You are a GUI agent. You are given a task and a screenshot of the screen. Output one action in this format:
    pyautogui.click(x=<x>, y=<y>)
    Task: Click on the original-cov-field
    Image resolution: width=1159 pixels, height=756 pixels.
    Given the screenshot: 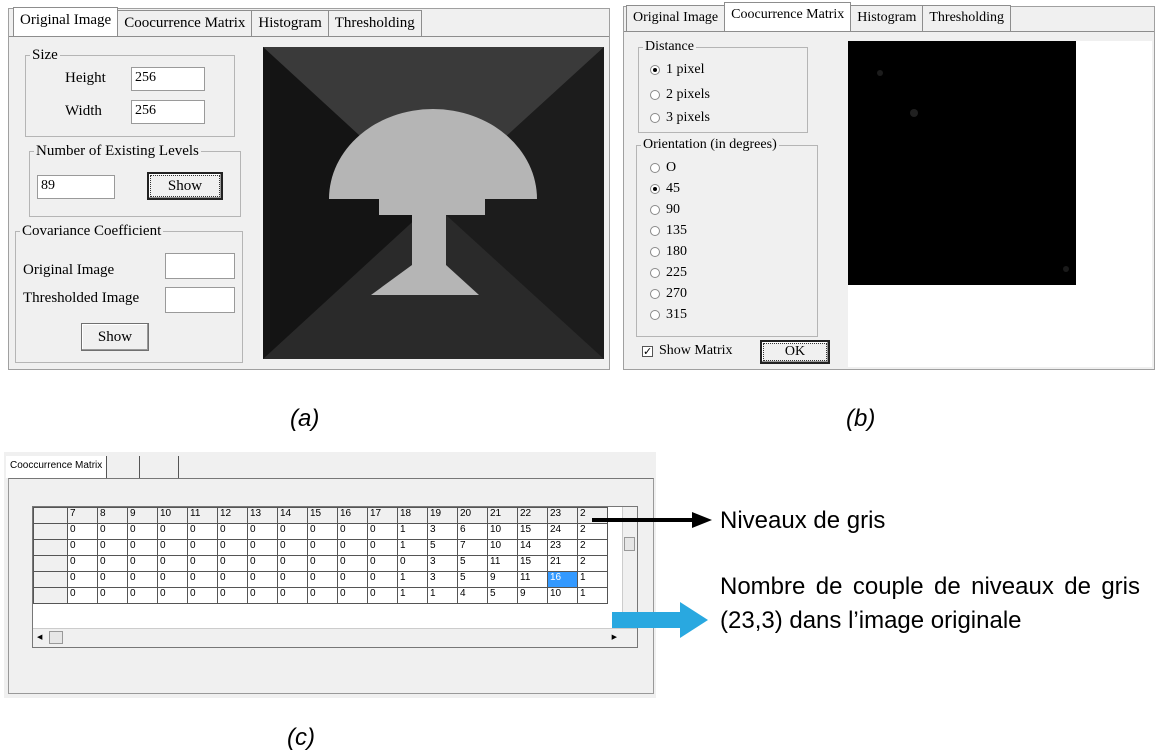 What is the action you would take?
    pyautogui.click(x=200, y=266)
    